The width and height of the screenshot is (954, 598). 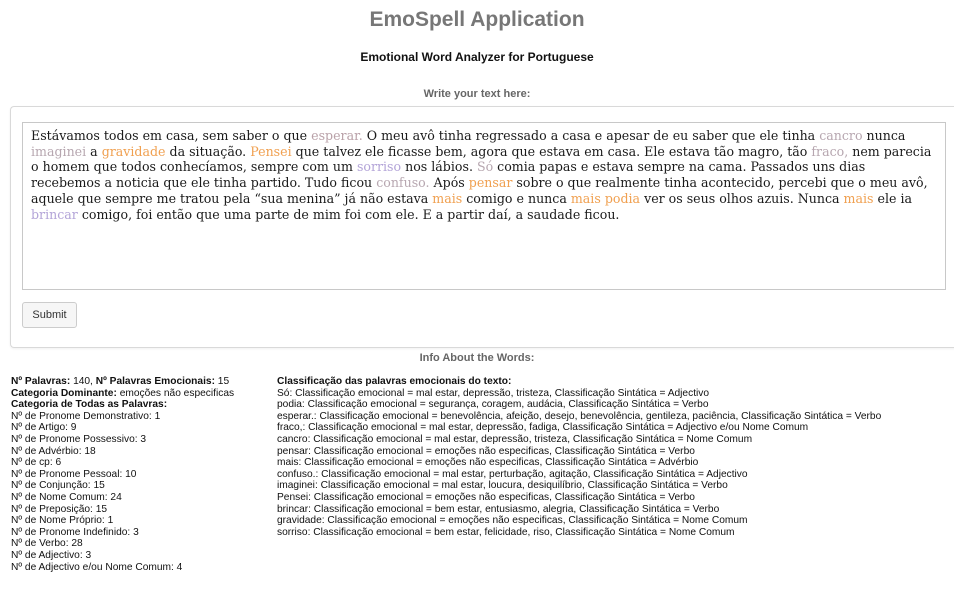 What do you see at coordinates (477, 94) in the screenshot?
I see `write-text-label: Write your text here:` at bounding box center [477, 94].